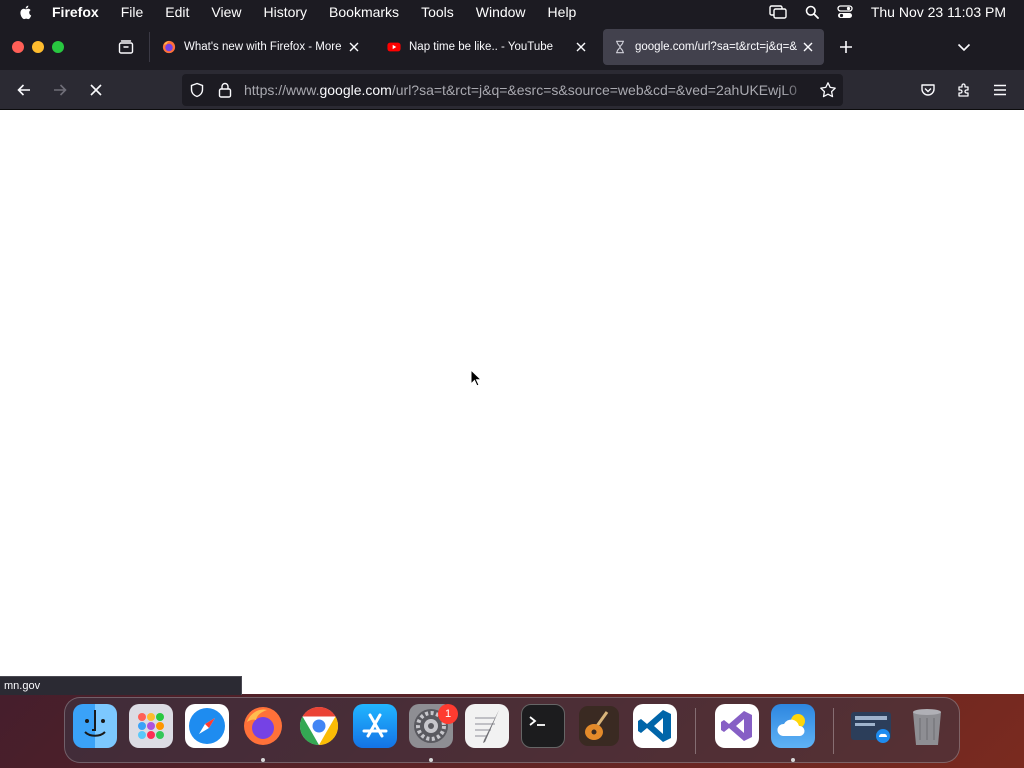 The width and height of the screenshot is (1024, 768). I want to click on tracking-protection-shield-icon, so click(197, 90).